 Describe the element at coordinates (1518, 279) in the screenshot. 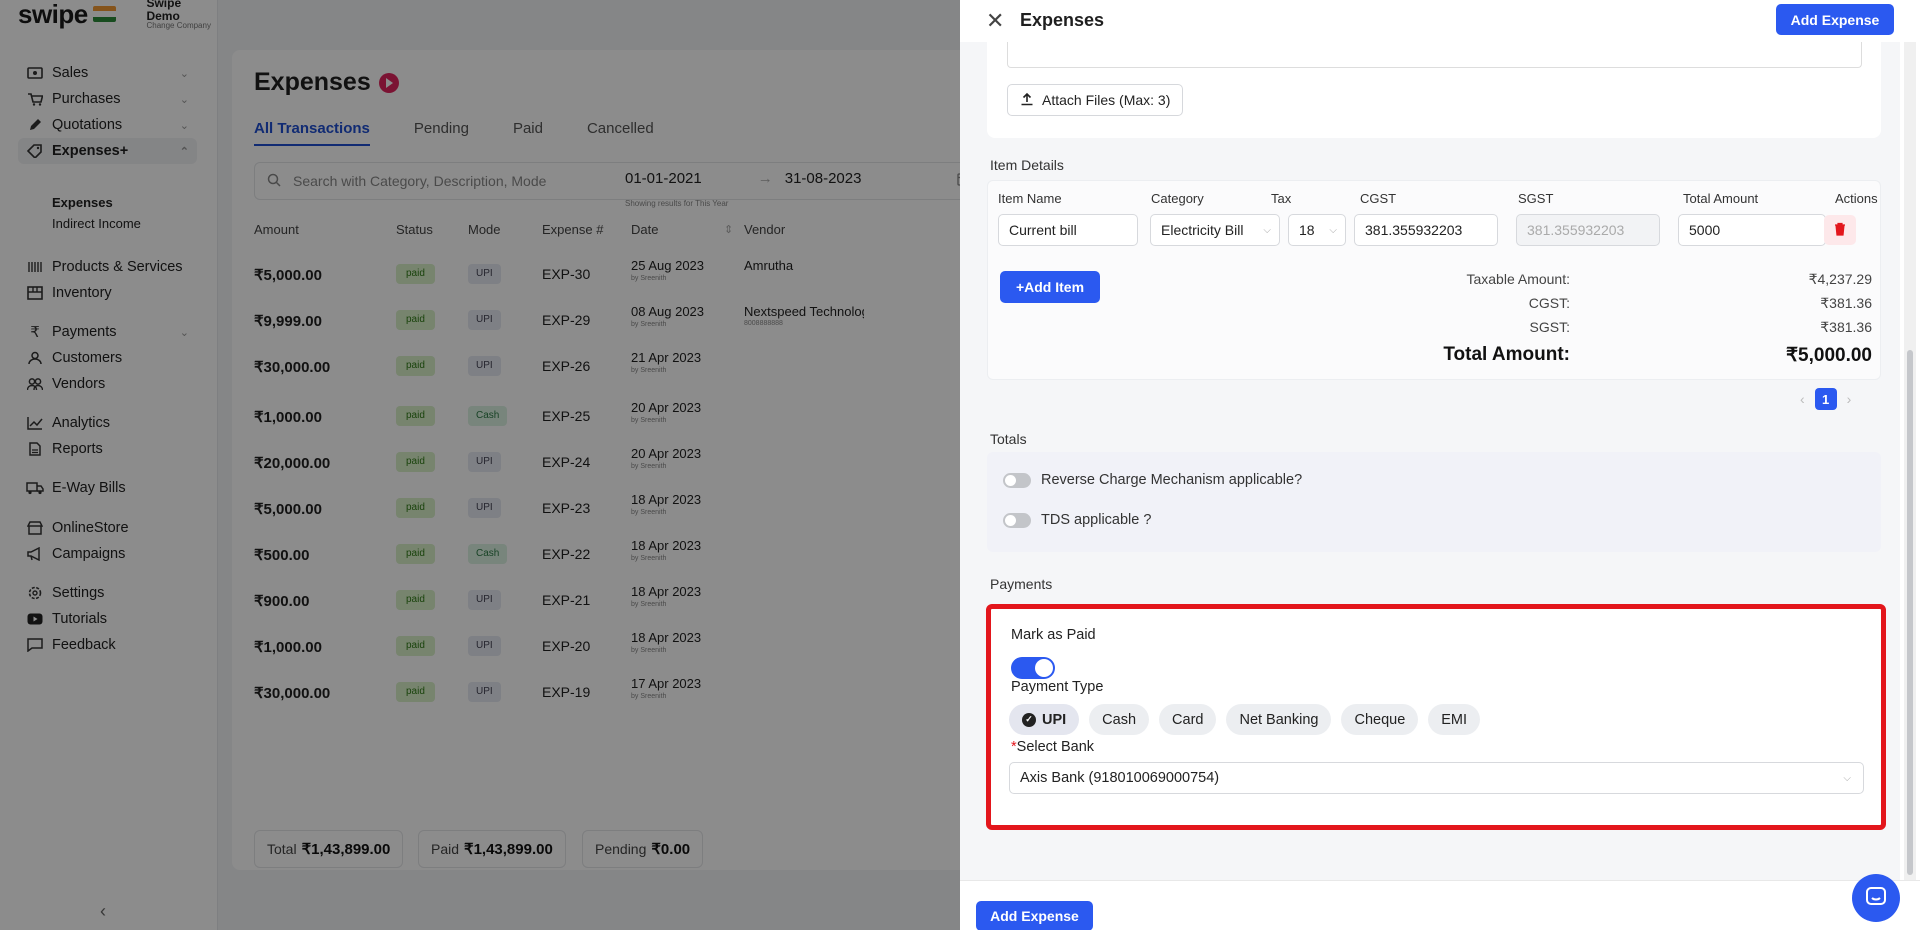

I see `taxable-amount-label: Taxable Amount:` at that location.